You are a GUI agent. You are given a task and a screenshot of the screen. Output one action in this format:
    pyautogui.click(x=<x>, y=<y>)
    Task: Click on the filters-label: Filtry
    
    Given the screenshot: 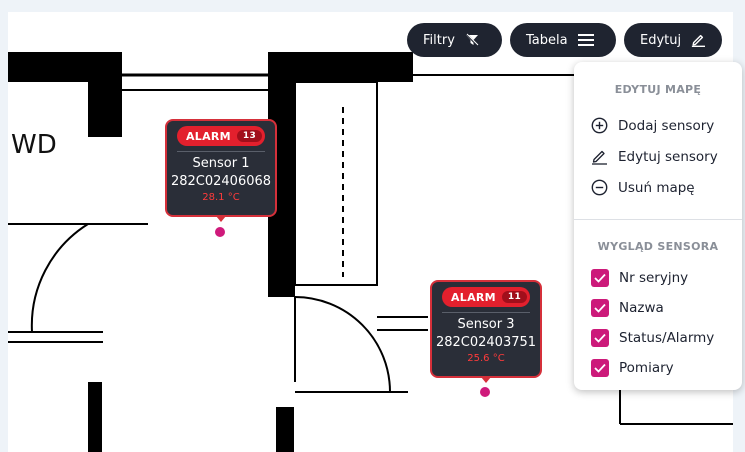 What is the action you would take?
    pyautogui.click(x=439, y=40)
    